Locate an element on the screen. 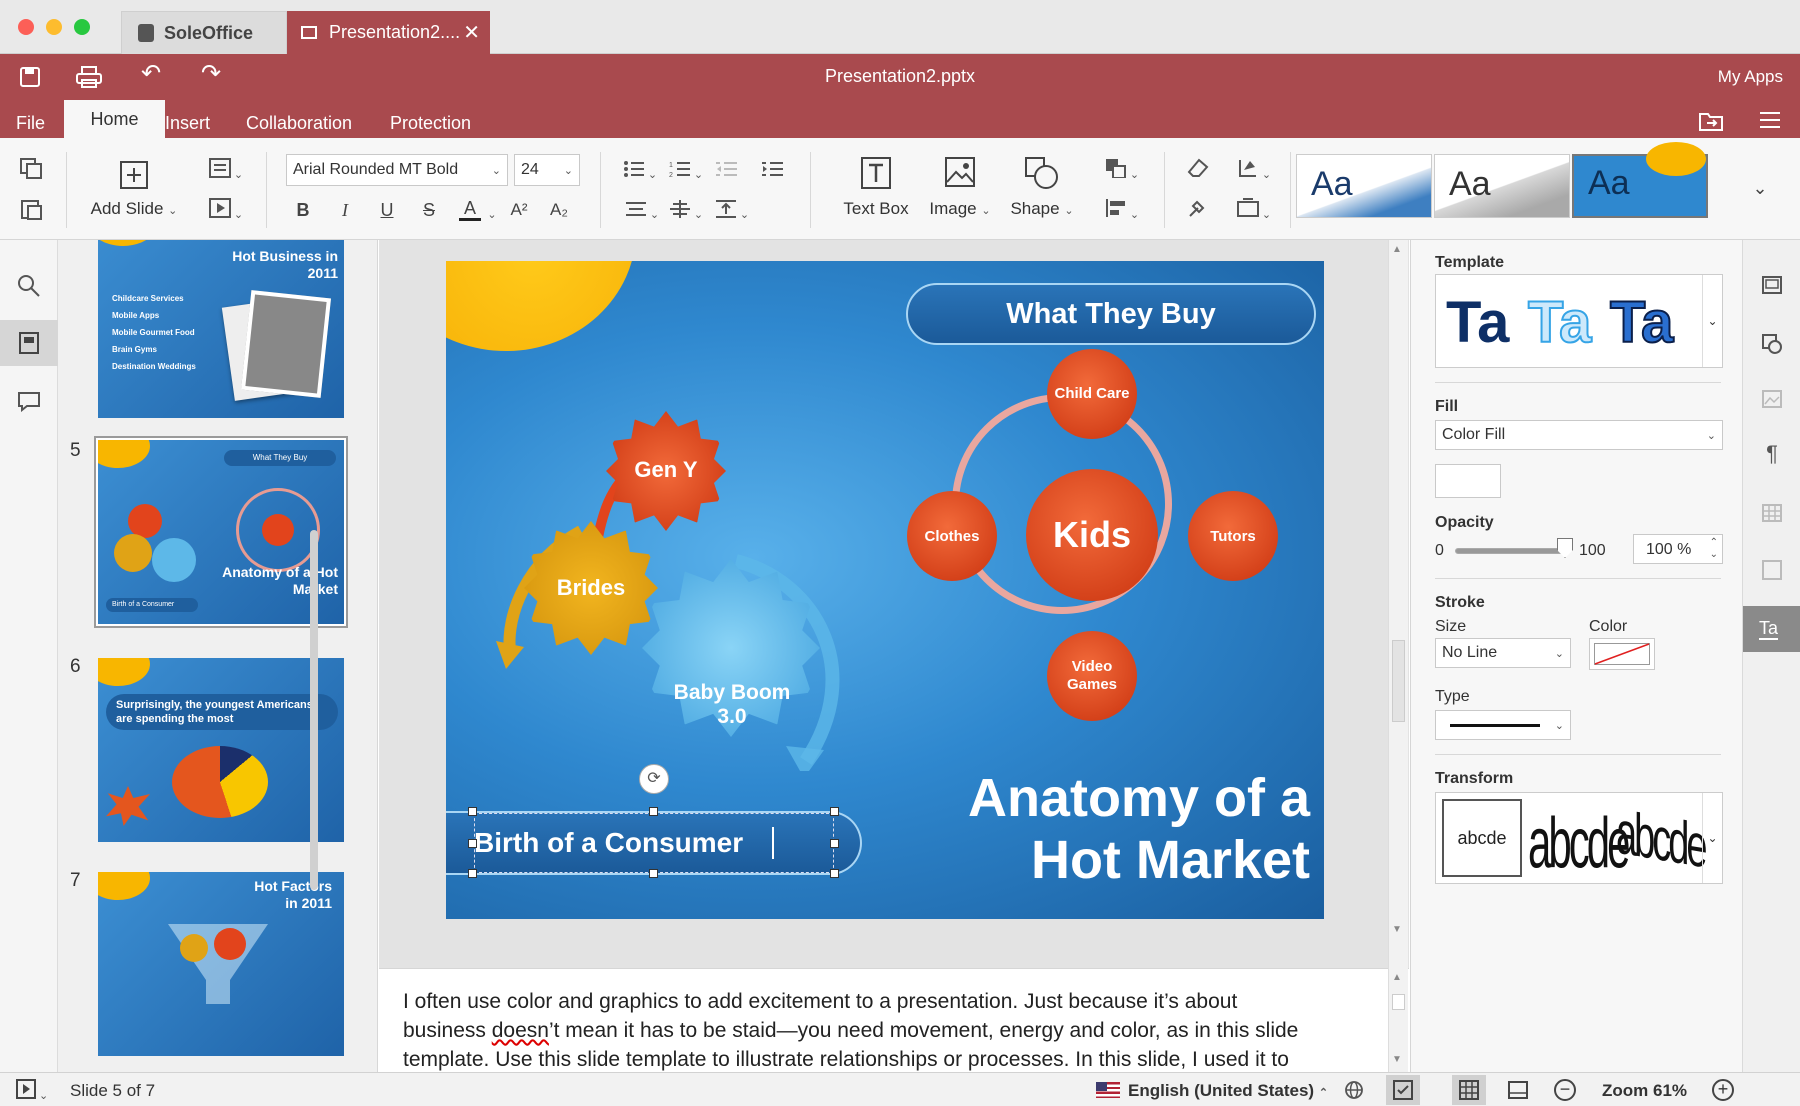 The image size is (1800, 1106). canvas-vertical-scrollbar: ▲ ▼ is located at coordinates (1398, 604).